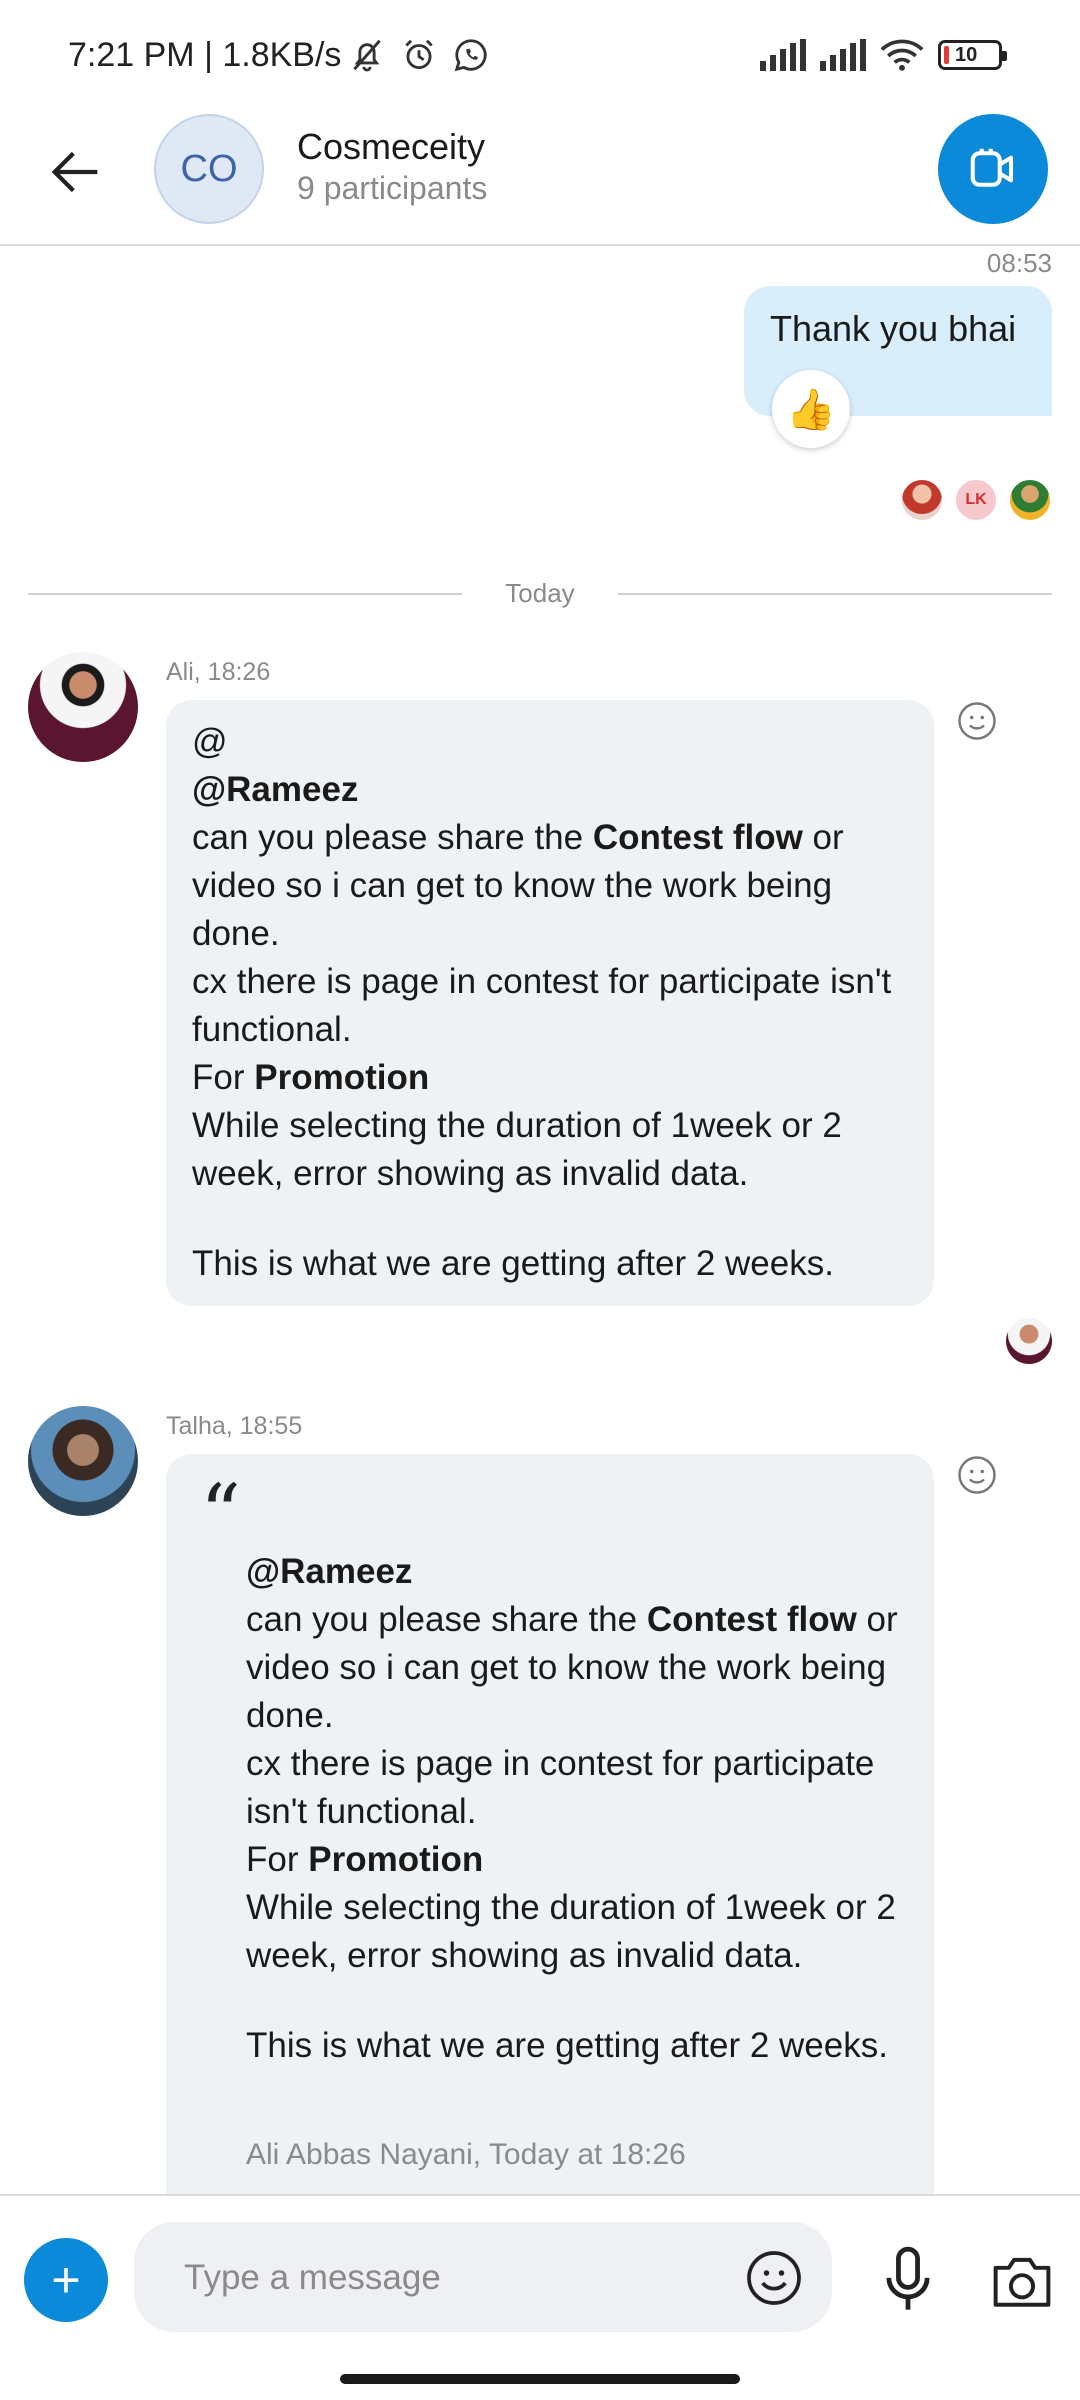 The width and height of the screenshot is (1080, 2400). I want to click on video-call-button, so click(993, 169).